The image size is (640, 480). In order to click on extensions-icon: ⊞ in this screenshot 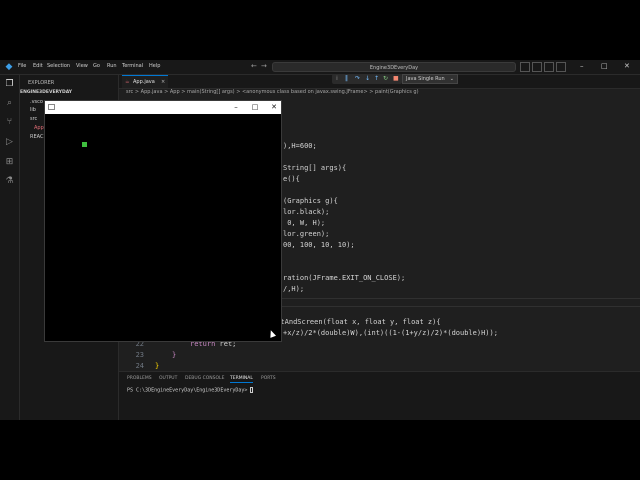, I will do `click(9, 162)`.